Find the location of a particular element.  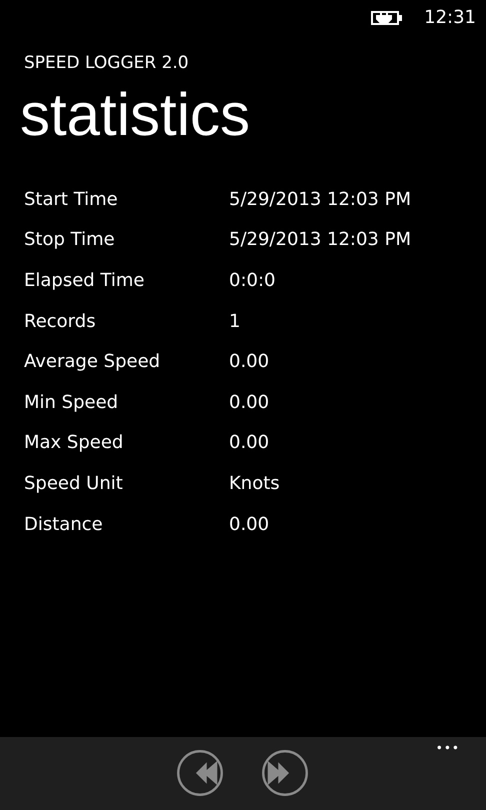

stat-label: Speed Unit is located at coordinates (73, 483).